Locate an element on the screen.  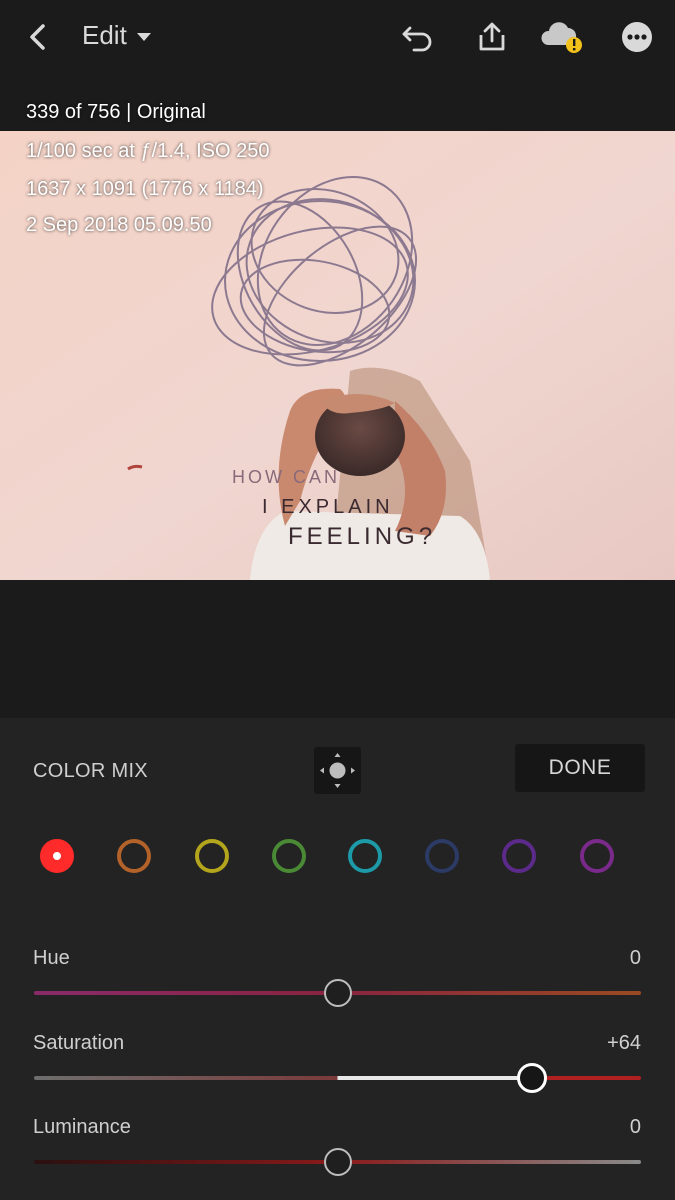
cloud-warning-icon is located at coordinates (561, 37).